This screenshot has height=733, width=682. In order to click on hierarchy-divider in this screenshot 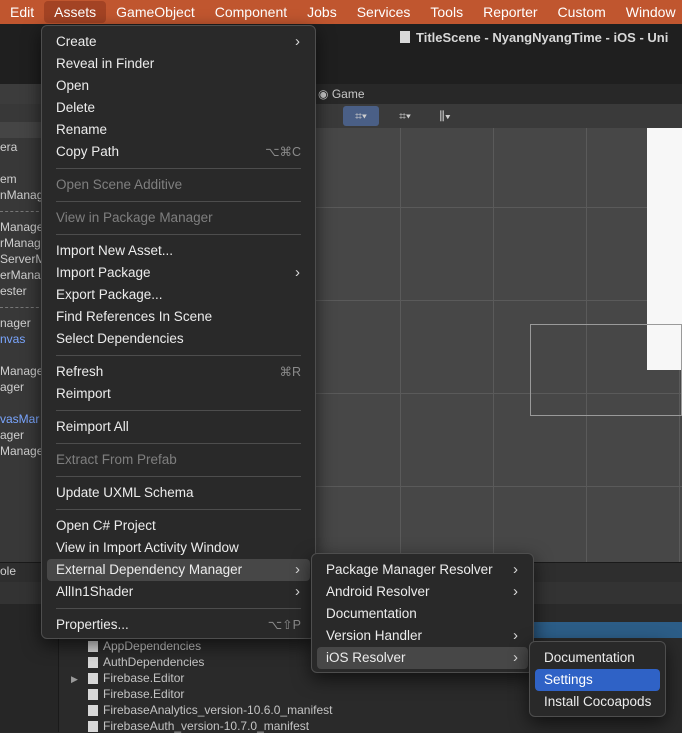, I will do `click(22, 211)`.